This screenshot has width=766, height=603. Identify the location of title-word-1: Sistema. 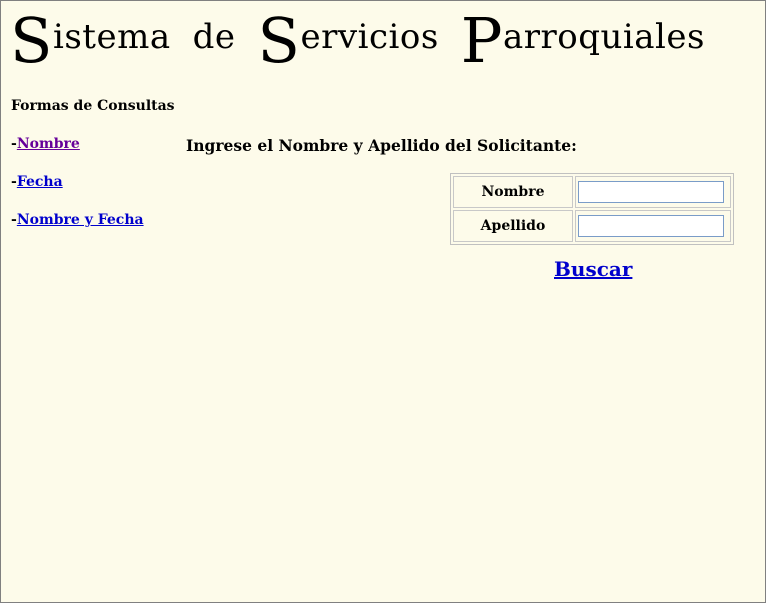
(90, 40).